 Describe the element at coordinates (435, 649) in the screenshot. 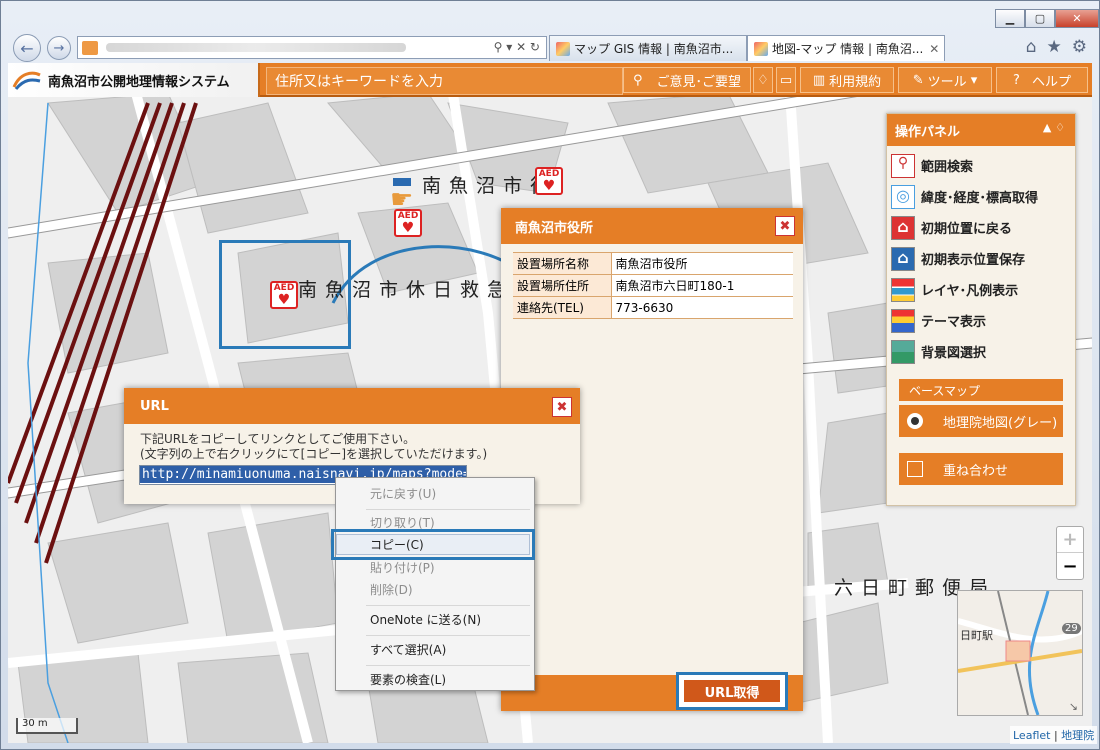

I see `menu-item-select-all: すべて選択(A)` at that location.